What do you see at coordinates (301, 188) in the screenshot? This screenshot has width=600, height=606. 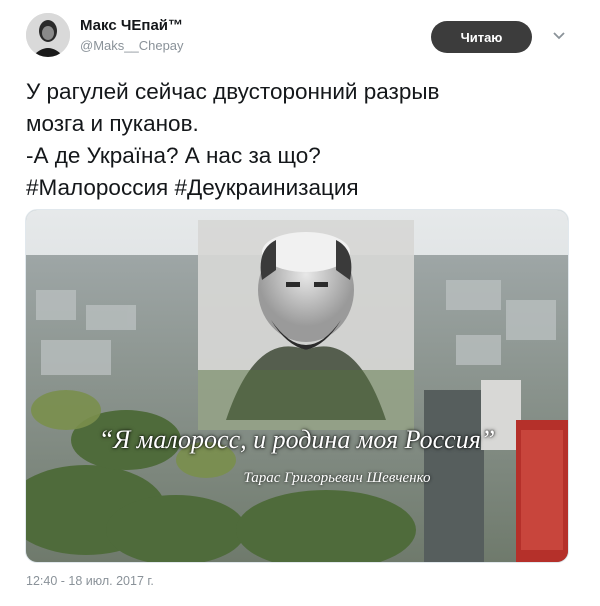 I see `tweet-hashtags: #Малороссия #Деукраинизация` at bounding box center [301, 188].